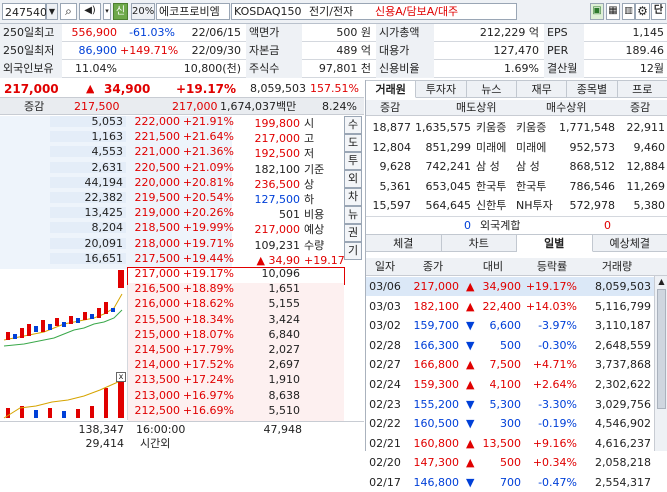 The height and width of the screenshot is (492, 667). What do you see at coordinates (236, 413) in the screenshot?
I see `bid-row: 212,500+16.69%5,510` at bounding box center [236, 413].